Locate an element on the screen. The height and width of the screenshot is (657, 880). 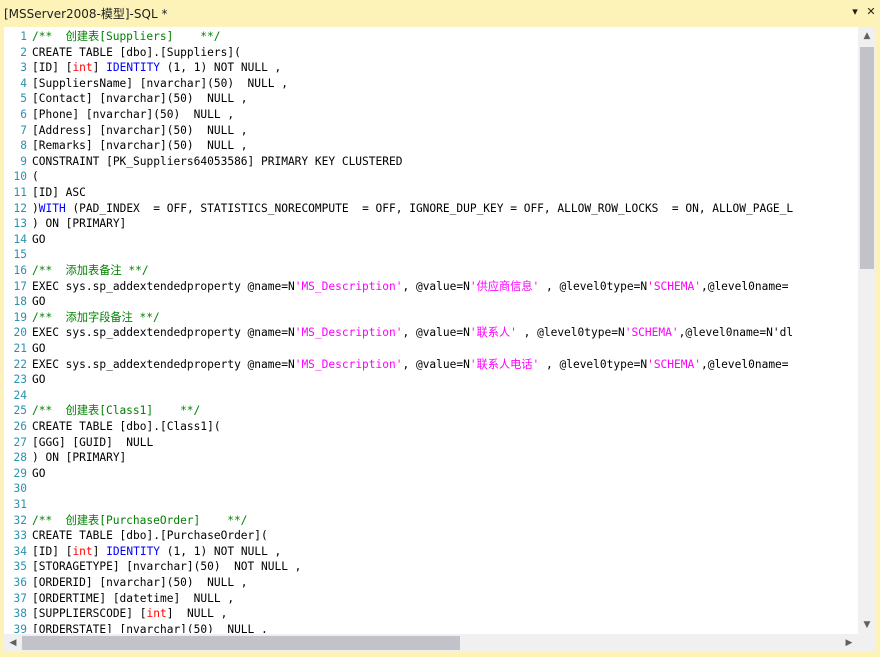
code-line: 34 [ID] [int] IDENTITY (1, 1) NOT NULL , is located at coordinates (143, 552).